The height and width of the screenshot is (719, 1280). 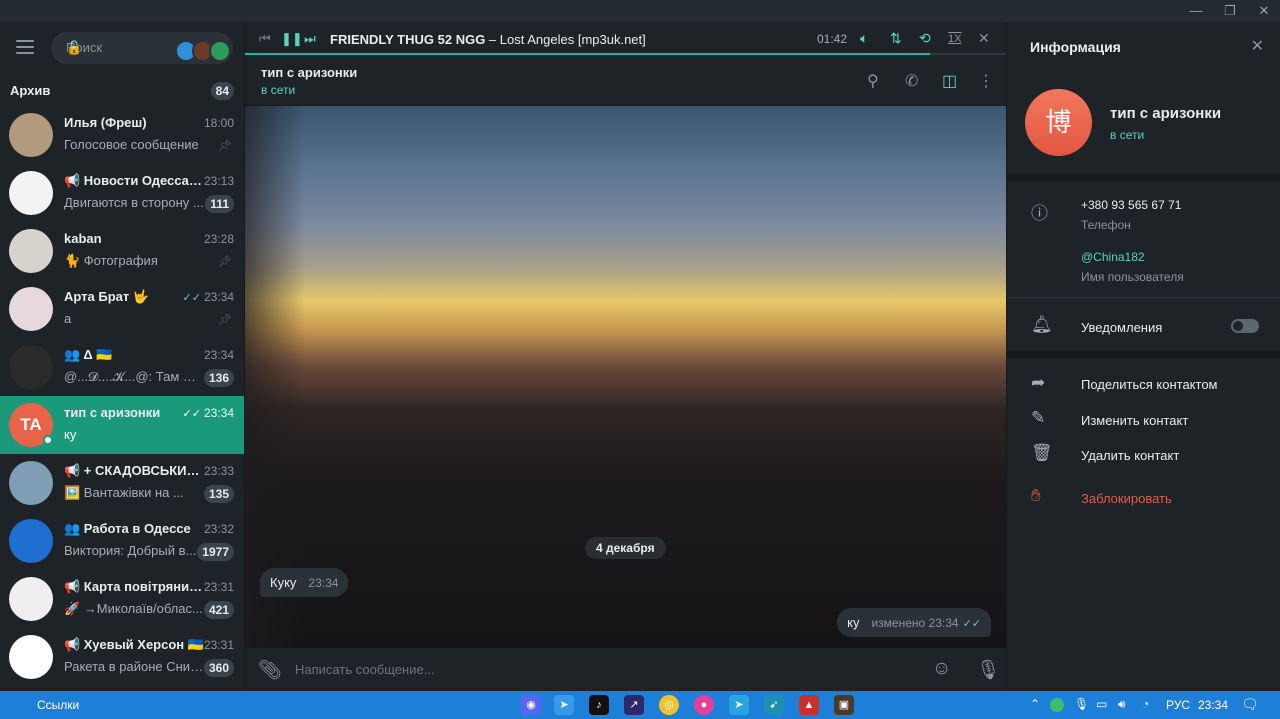 What do you see at coordinates (122, 425) in the screenshot?
I see `chat-list-item: TA тип с аризонки ✓✓ 23:34 ку` at bounding box center [122, 425].